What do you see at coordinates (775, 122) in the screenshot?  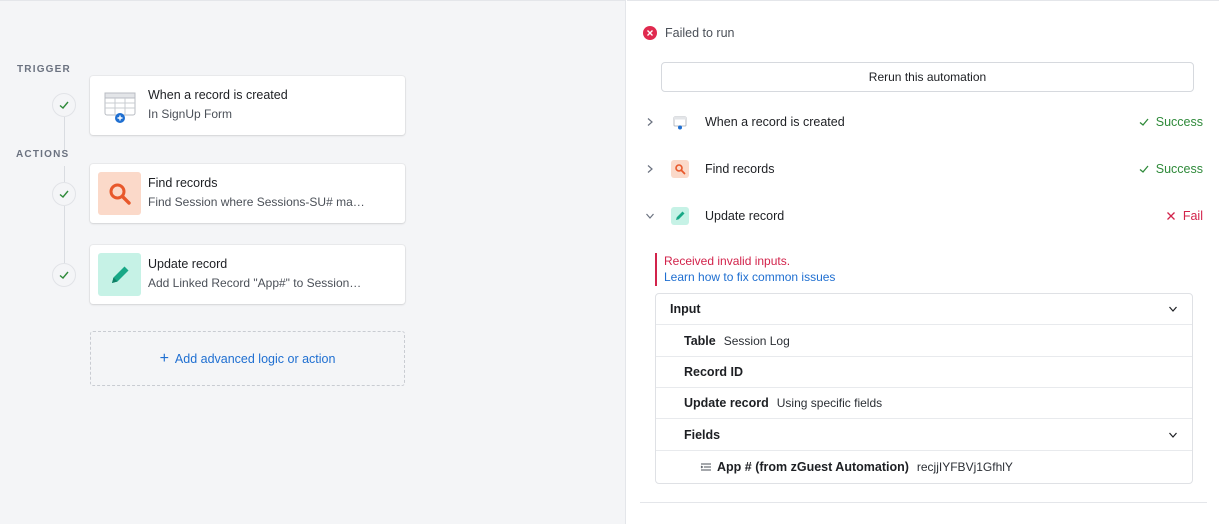 I see `step-label: When a record is created` at bounding box center [775, 122].